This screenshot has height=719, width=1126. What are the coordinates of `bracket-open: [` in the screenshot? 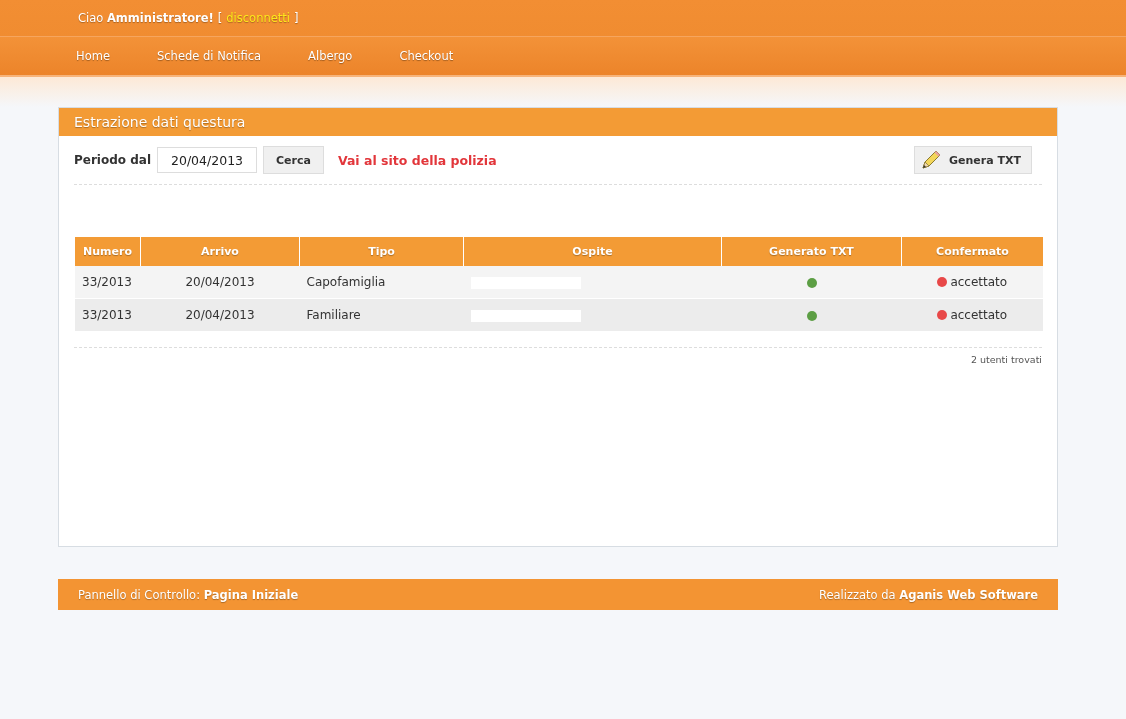 It's located at (220, 18).